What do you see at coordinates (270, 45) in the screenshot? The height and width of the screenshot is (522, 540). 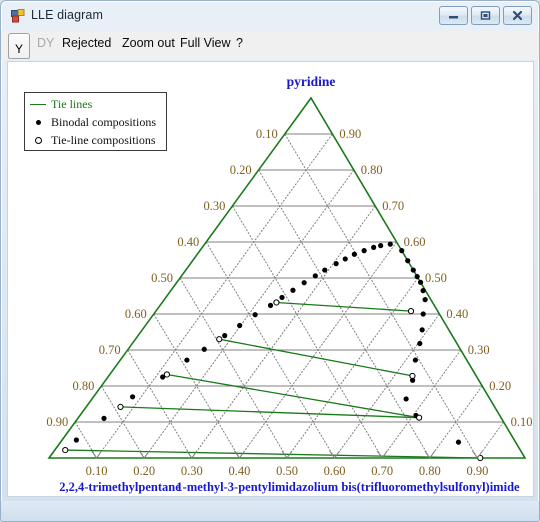 I see `menu-bar: Y DY Rejected Zoom out Full View ?` at bounding box center [270, 45].